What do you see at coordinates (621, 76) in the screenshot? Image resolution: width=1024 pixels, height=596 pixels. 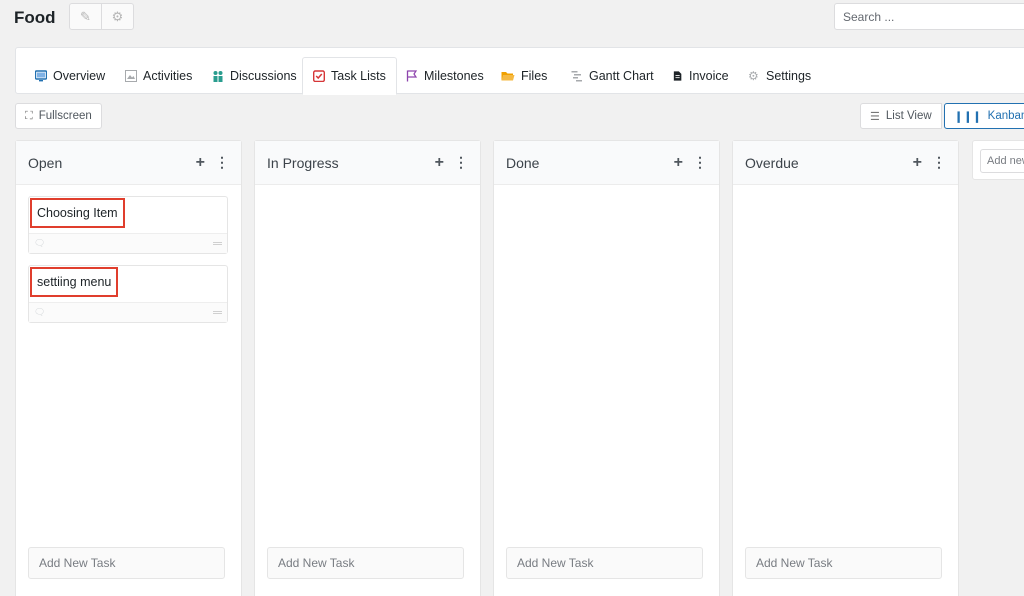 I see `tab-label: Gantt Chart` at bounding box center [621, 76].